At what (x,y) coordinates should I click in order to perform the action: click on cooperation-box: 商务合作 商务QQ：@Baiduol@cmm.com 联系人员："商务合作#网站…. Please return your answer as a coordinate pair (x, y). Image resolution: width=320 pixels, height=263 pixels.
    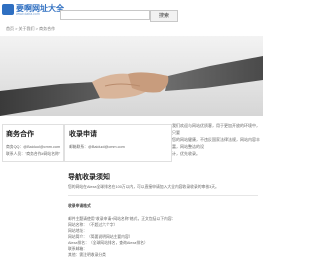
    Looking at the image, I should click on (33, 143).